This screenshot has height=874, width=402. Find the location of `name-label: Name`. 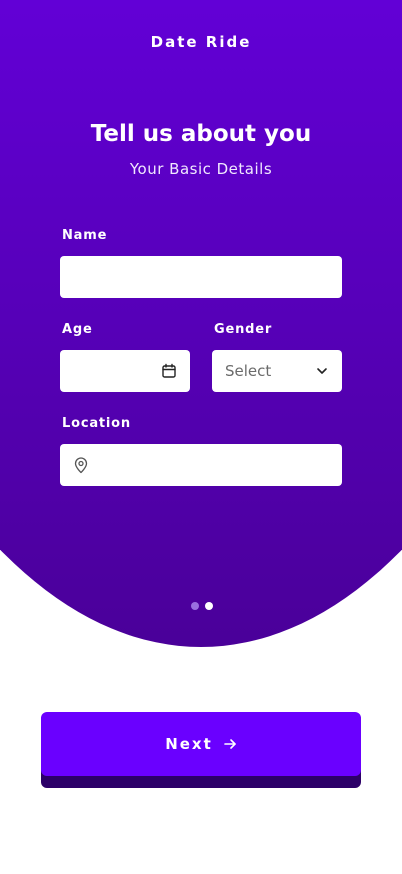

name-label: Name is located at coordinates (85, 235).